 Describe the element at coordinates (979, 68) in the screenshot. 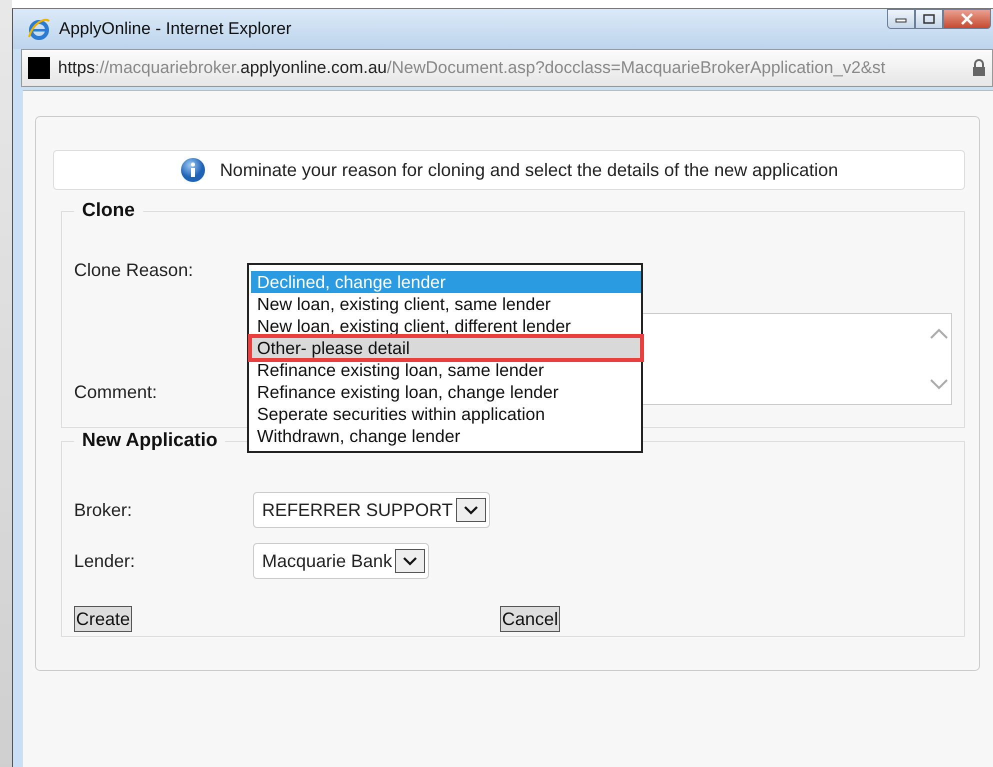

I see `lock-icon` at that location.